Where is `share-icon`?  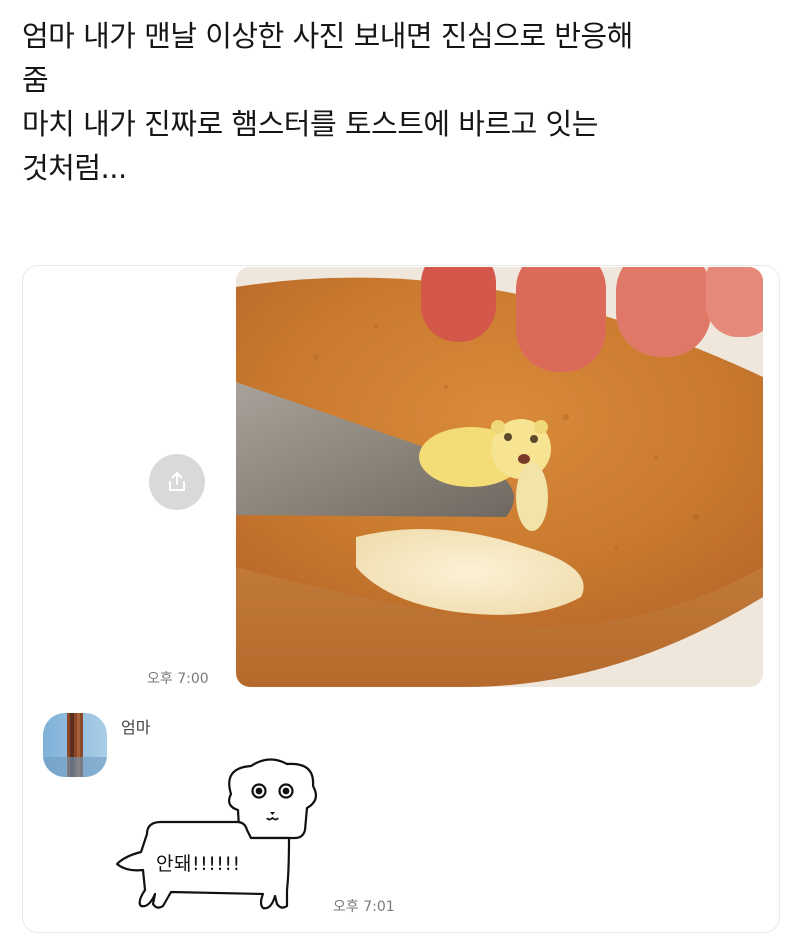
share-icon is located at coordinates (177, 481).